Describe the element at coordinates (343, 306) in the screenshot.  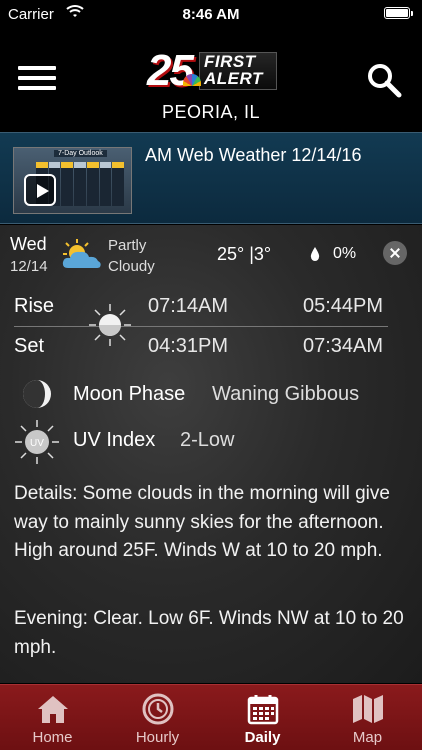
I see `moonrise-time: 05:44PM` at that location.